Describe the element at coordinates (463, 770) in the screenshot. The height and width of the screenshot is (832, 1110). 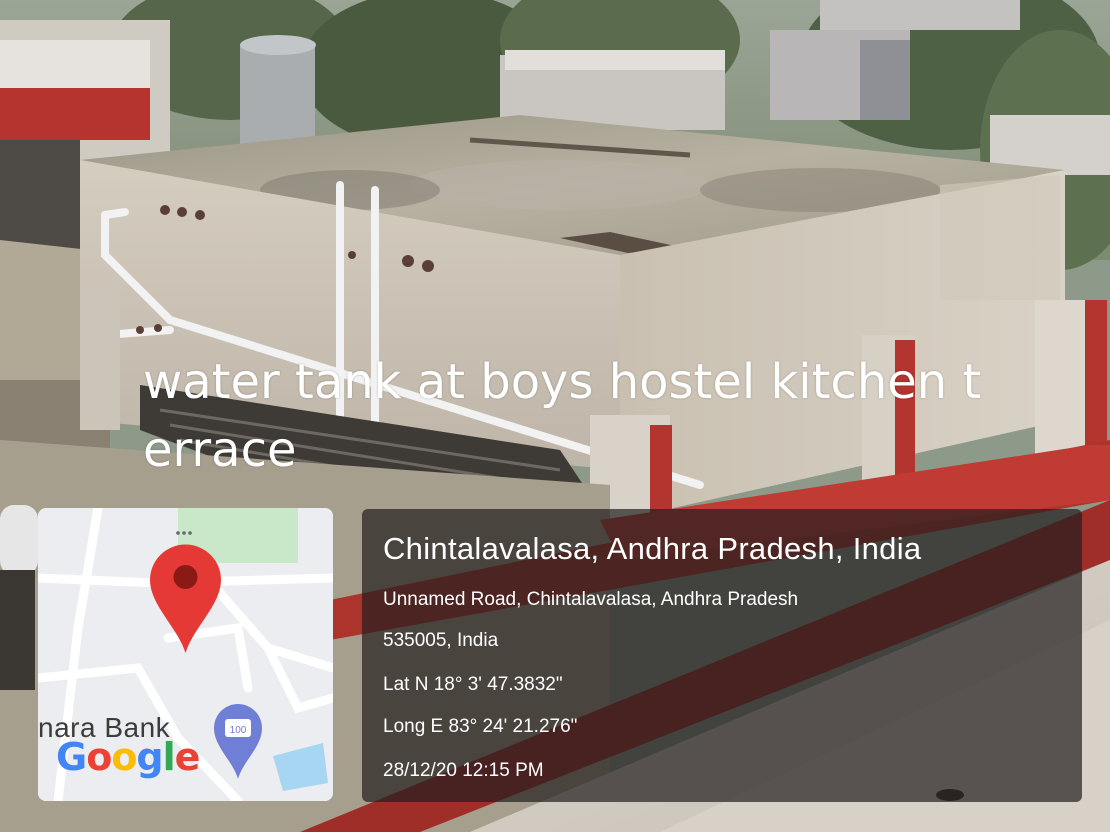
I see `timestamp: 28/12/20 12:15 PM` at that location.